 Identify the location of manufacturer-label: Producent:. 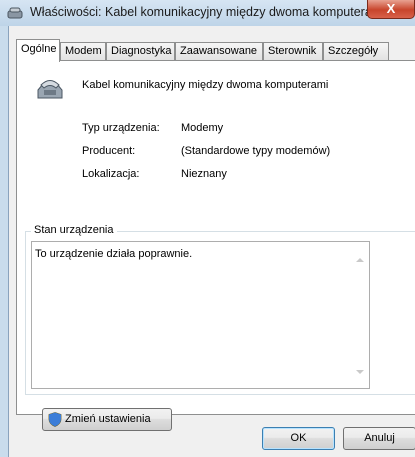
(109, 151).